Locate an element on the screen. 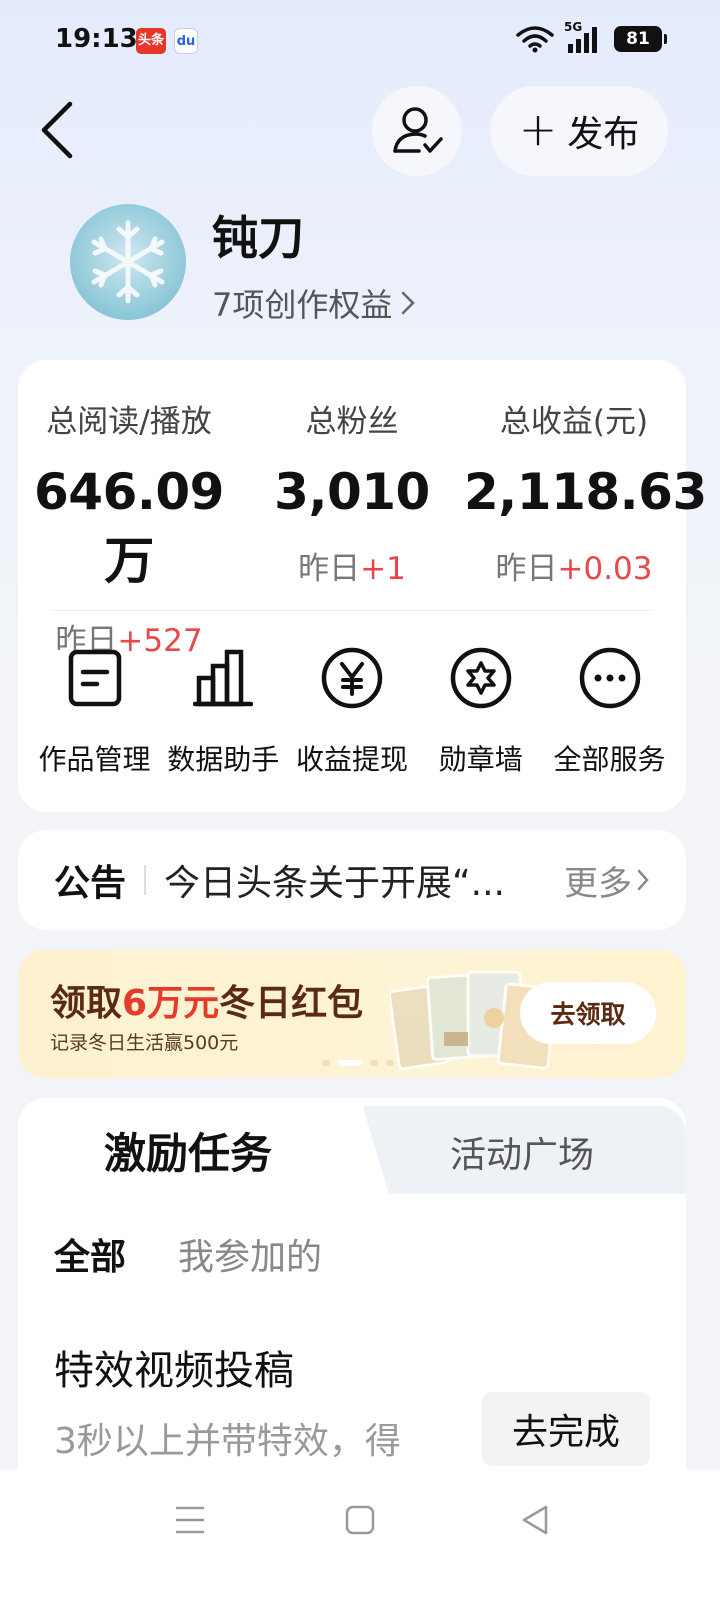 This screenshot has width=720, height=1604. more-icon is located at coordinates (609, 678).